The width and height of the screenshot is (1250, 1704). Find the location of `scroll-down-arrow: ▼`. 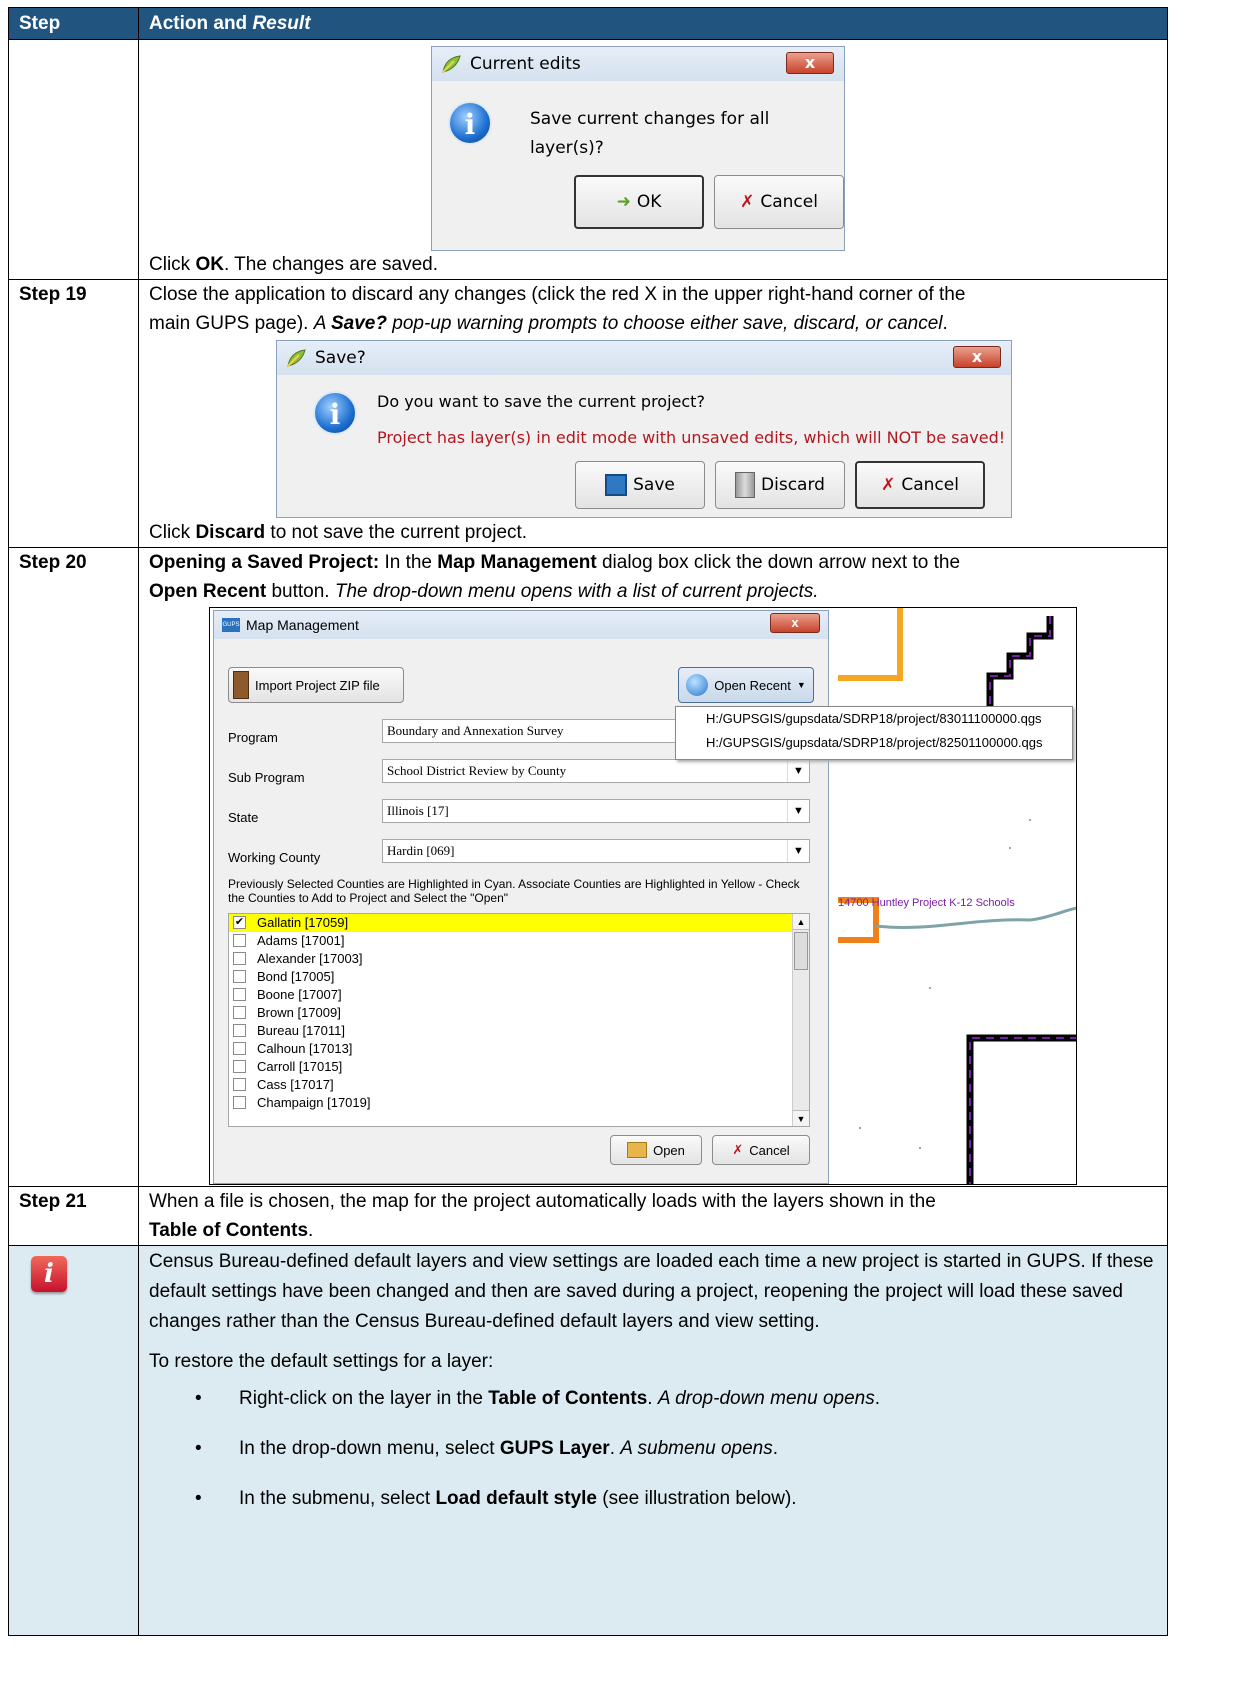

scroll-down-arrow: ▼ is located at coordinates (801, 1118).